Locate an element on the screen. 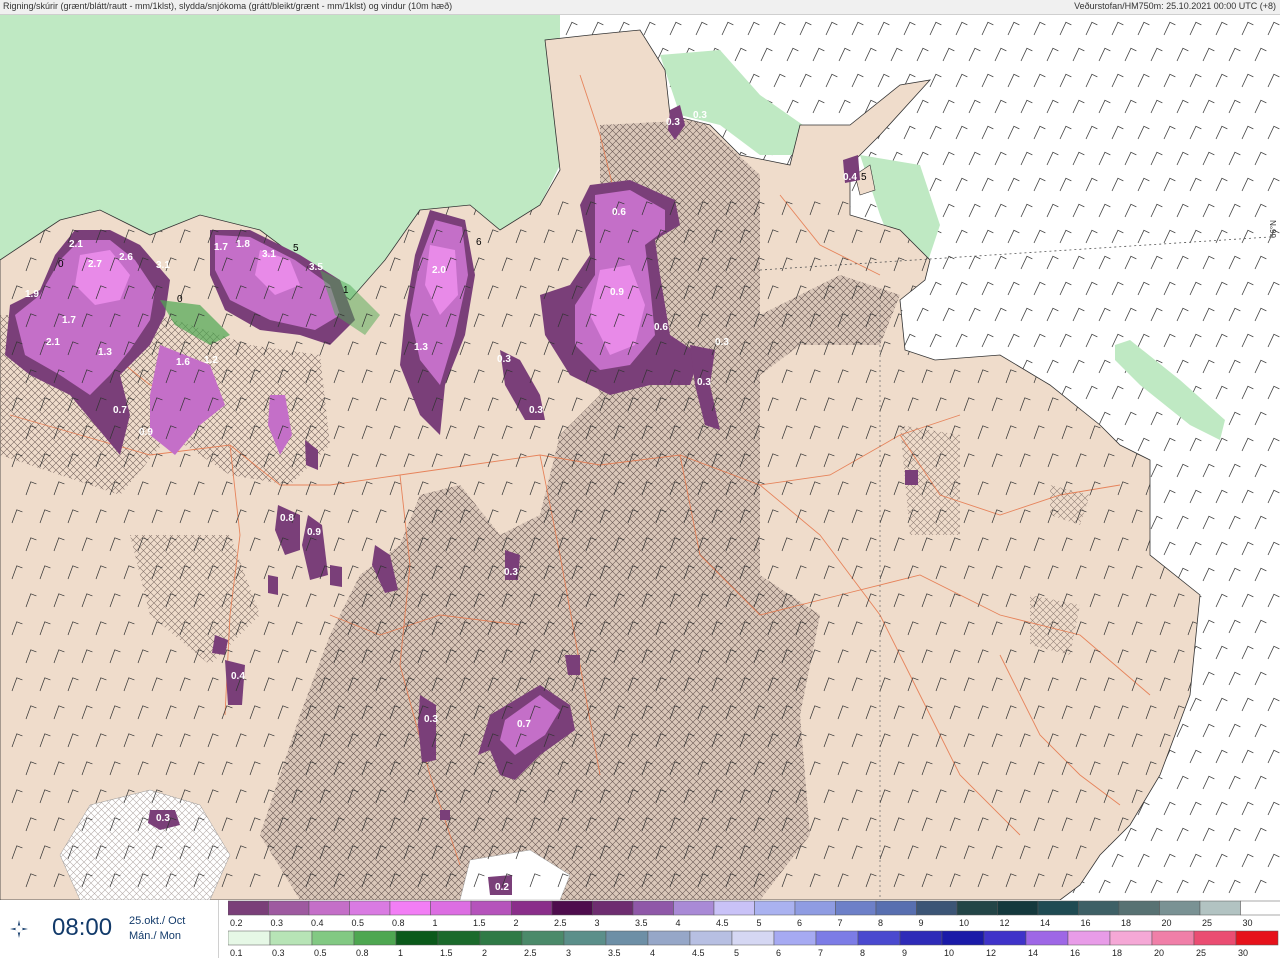 The image size is (1280, 963). svg-text: 1.6 is located at coordinates (183, 362).